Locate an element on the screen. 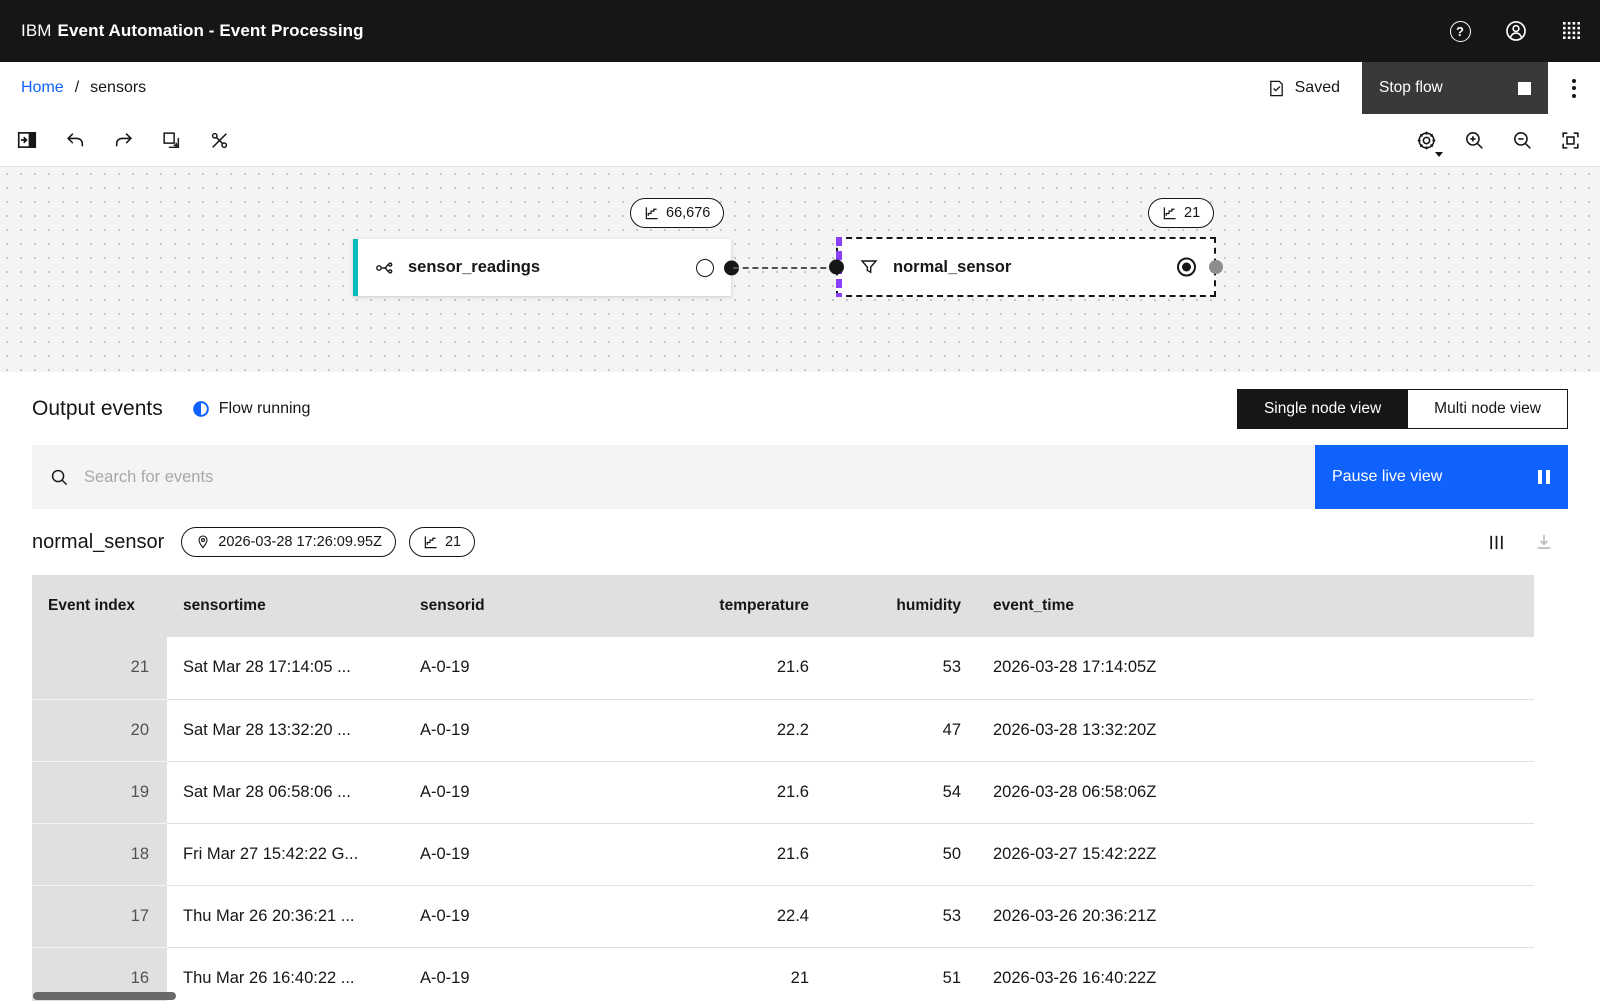 Image resolution: width=1600 pixels, height=1001 pixels. help-button is located at coordinates (1460, 31).